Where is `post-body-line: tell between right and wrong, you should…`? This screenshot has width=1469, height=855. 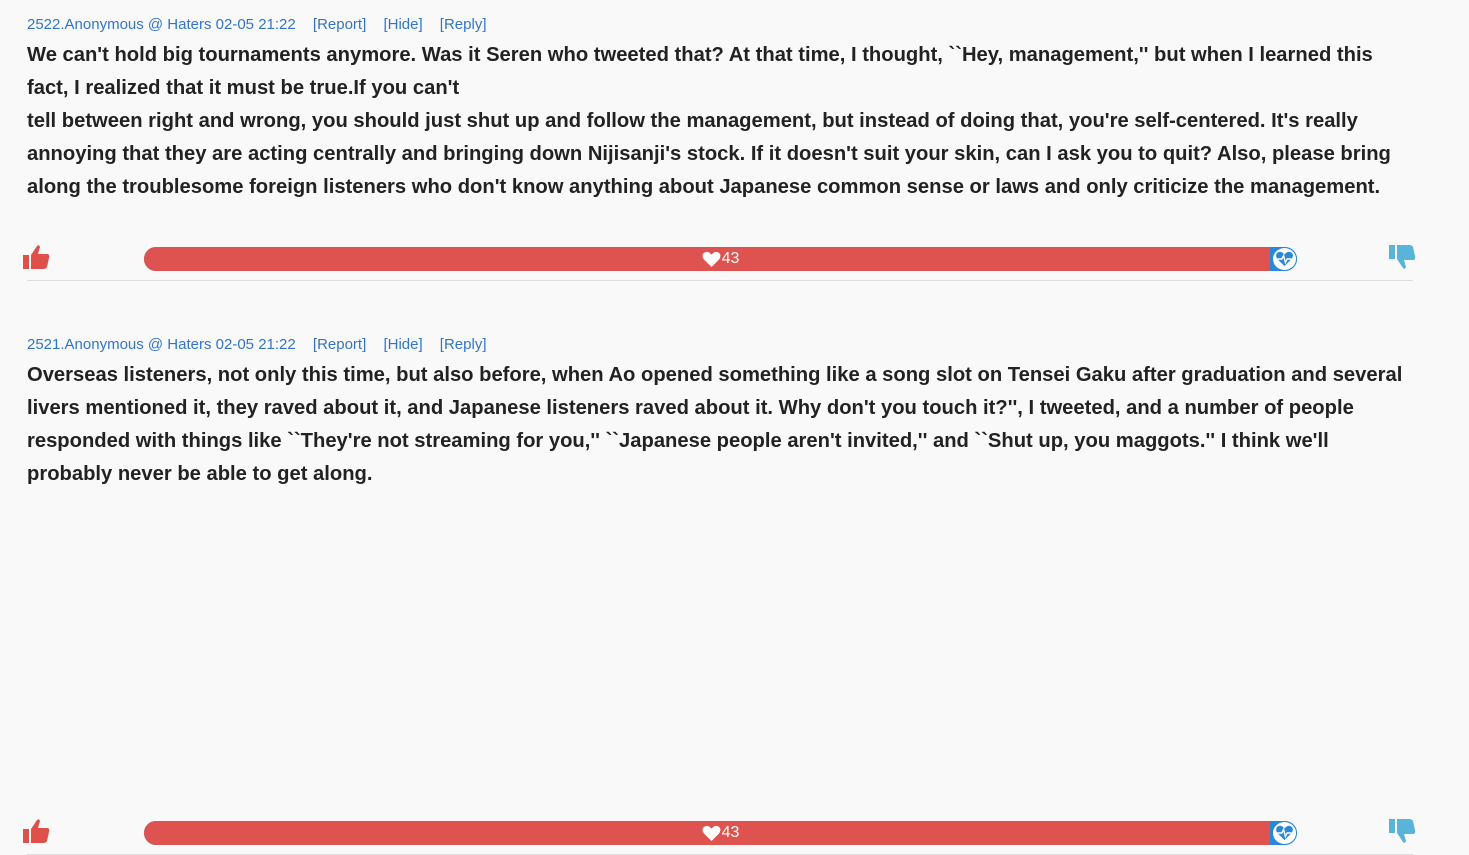
post-body-line: tell between right and wrong, you should… is located at coordinates (709, 154).